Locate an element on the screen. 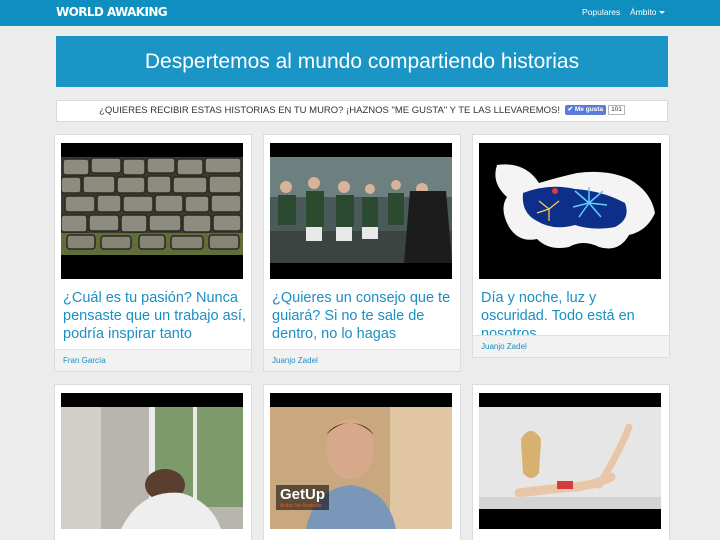 This screenshot has width=720, height=540. chevron-down-icon is located at coordinates (662, 13).